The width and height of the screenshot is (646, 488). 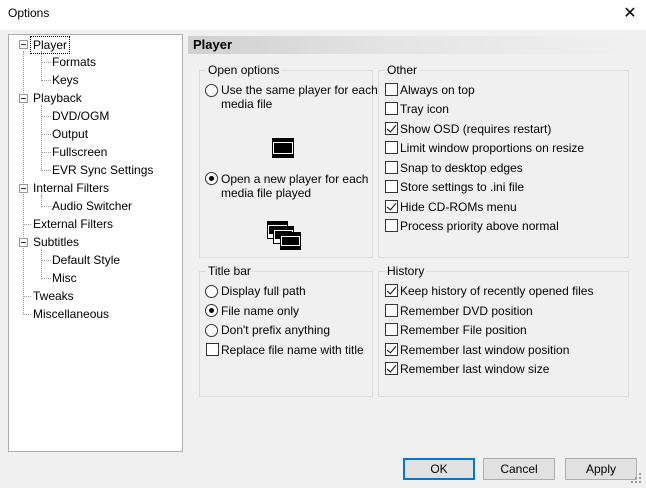 What do you see at coordinates (479, 226) in the screenshot?
I see `process-priority-label: Process priority above normal` at bounding box center [479, 226].